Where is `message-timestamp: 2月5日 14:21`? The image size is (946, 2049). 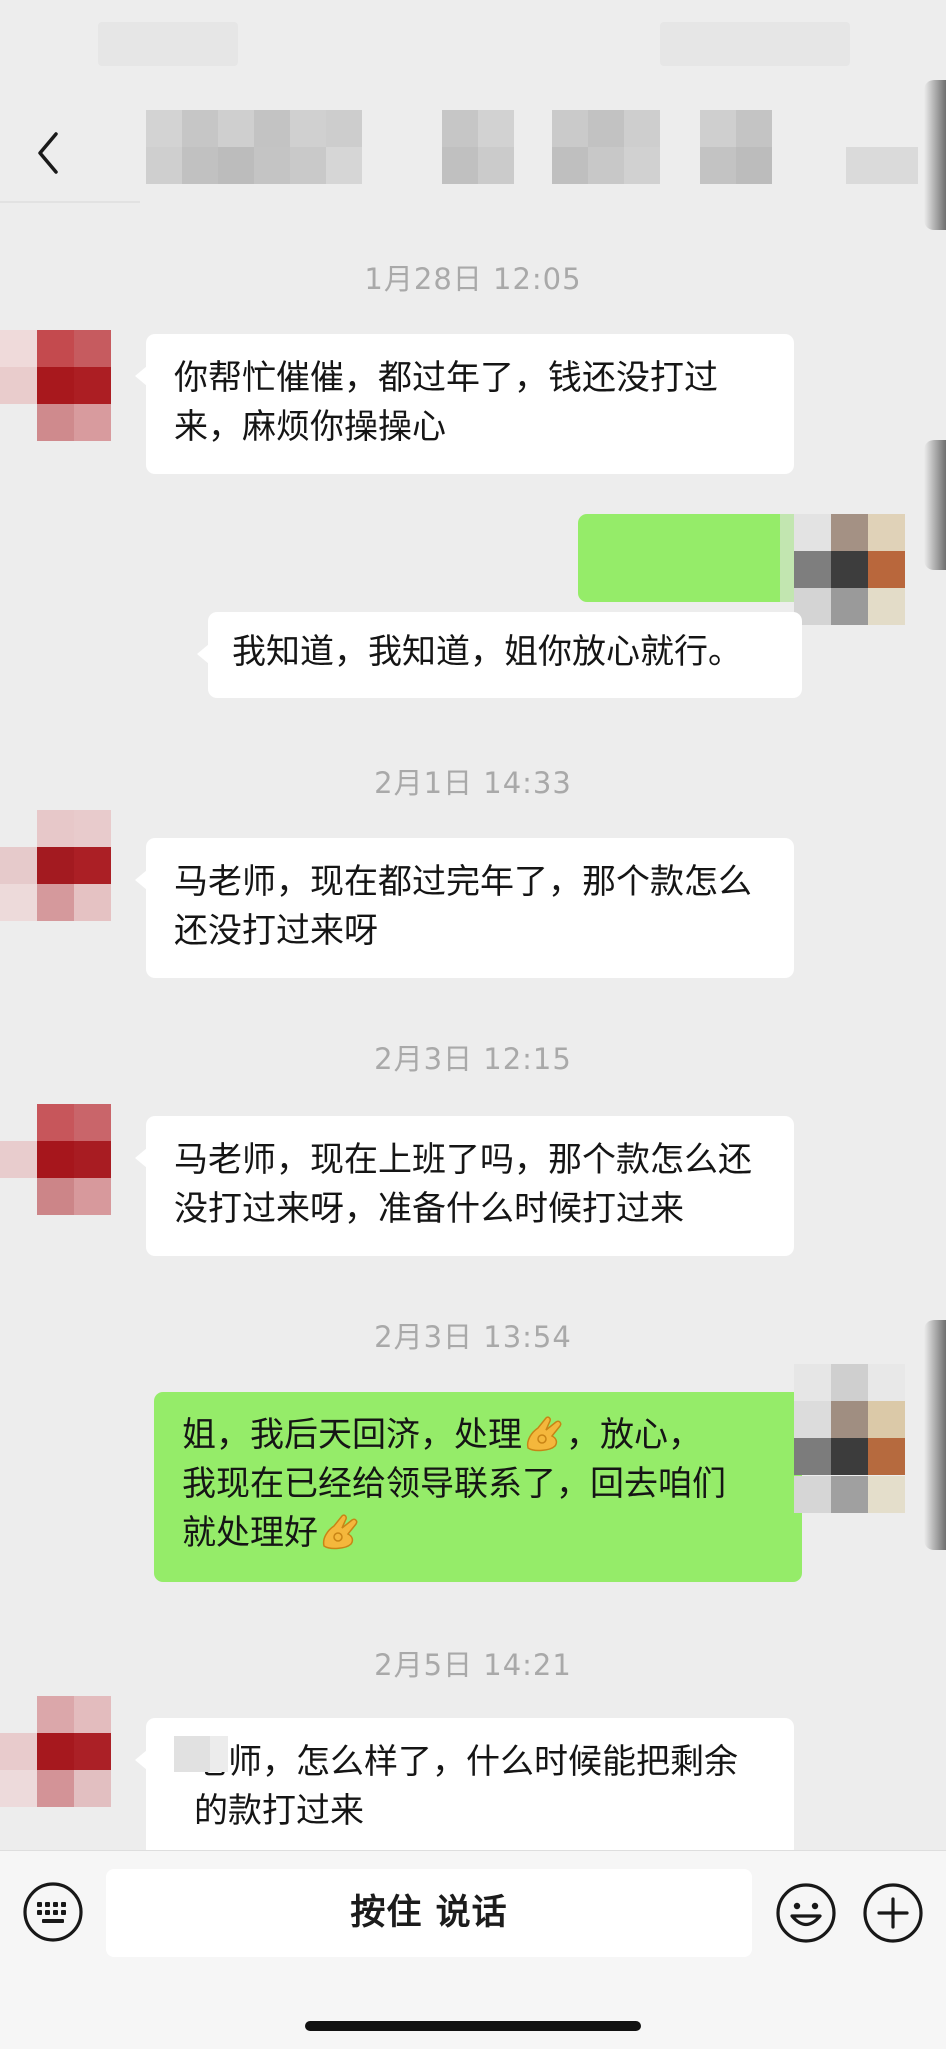
message-timestamp: 2月5日 14:21 is located at coordinates (473, 1665).